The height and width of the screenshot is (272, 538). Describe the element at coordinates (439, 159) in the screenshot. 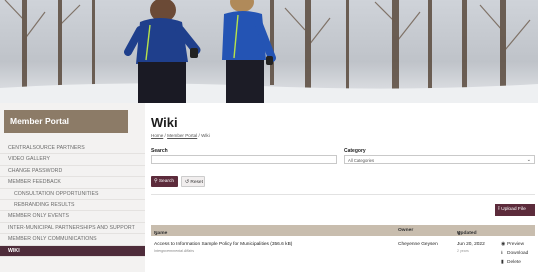

I see `category-select: All Categories ⌄` at that location.